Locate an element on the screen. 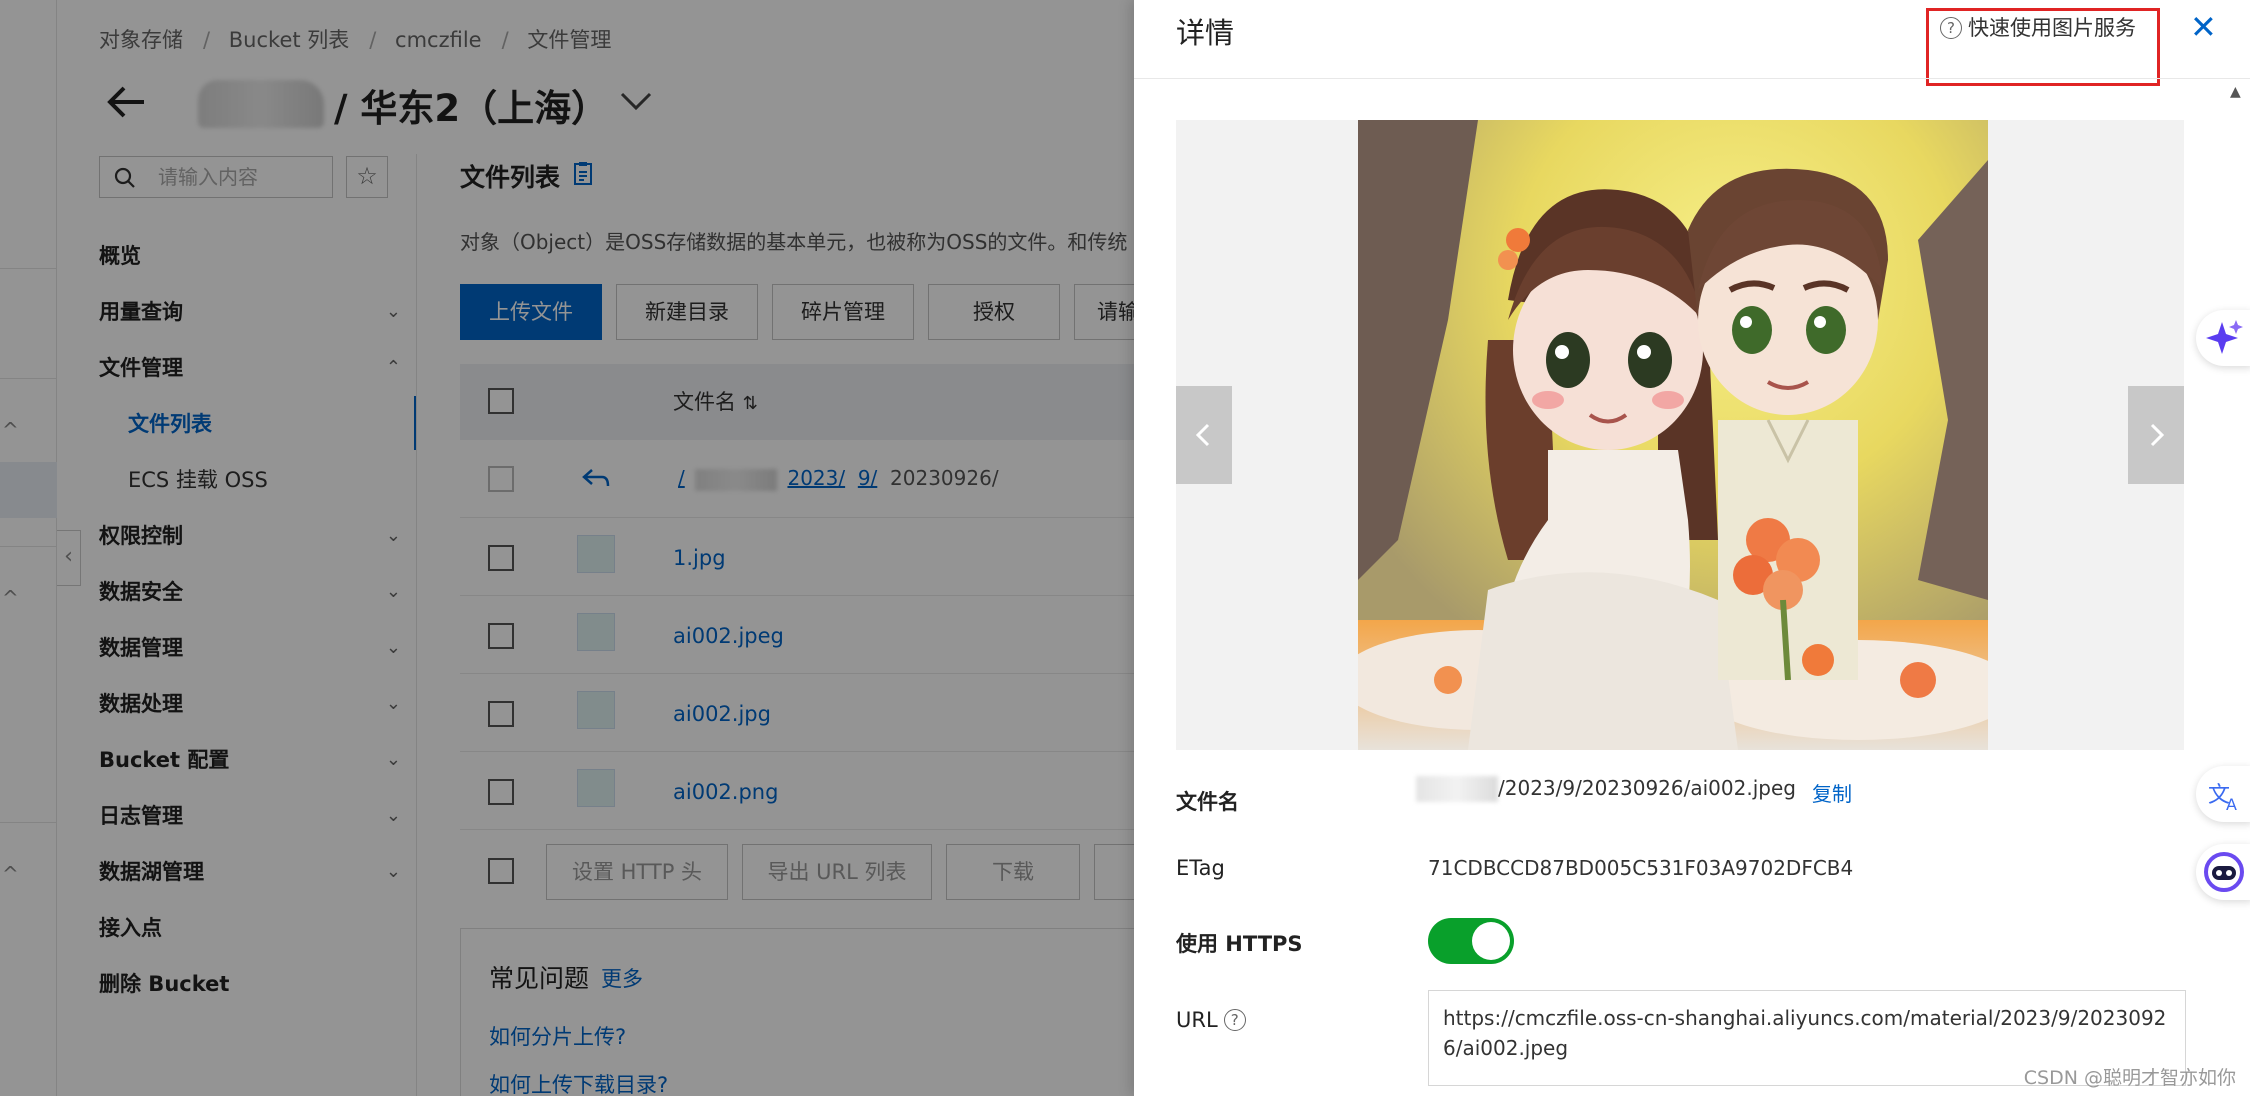  drawer-title: 详情 is located at coordinates (1205, 33).